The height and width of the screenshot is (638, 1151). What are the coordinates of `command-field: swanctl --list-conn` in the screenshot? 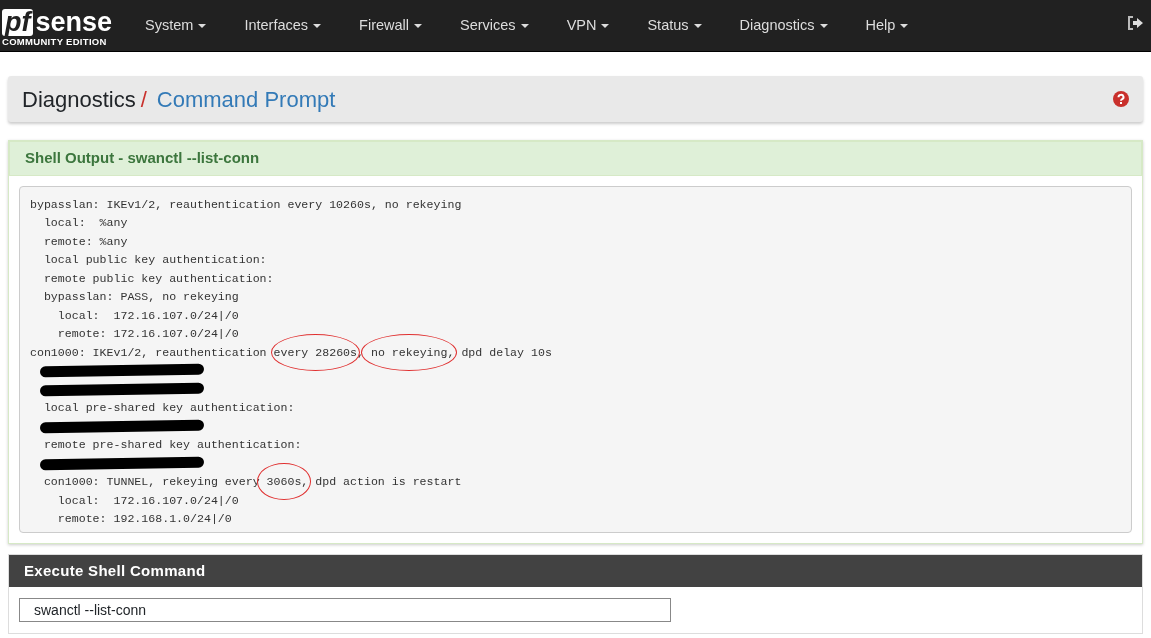 It's located at (345, 610).